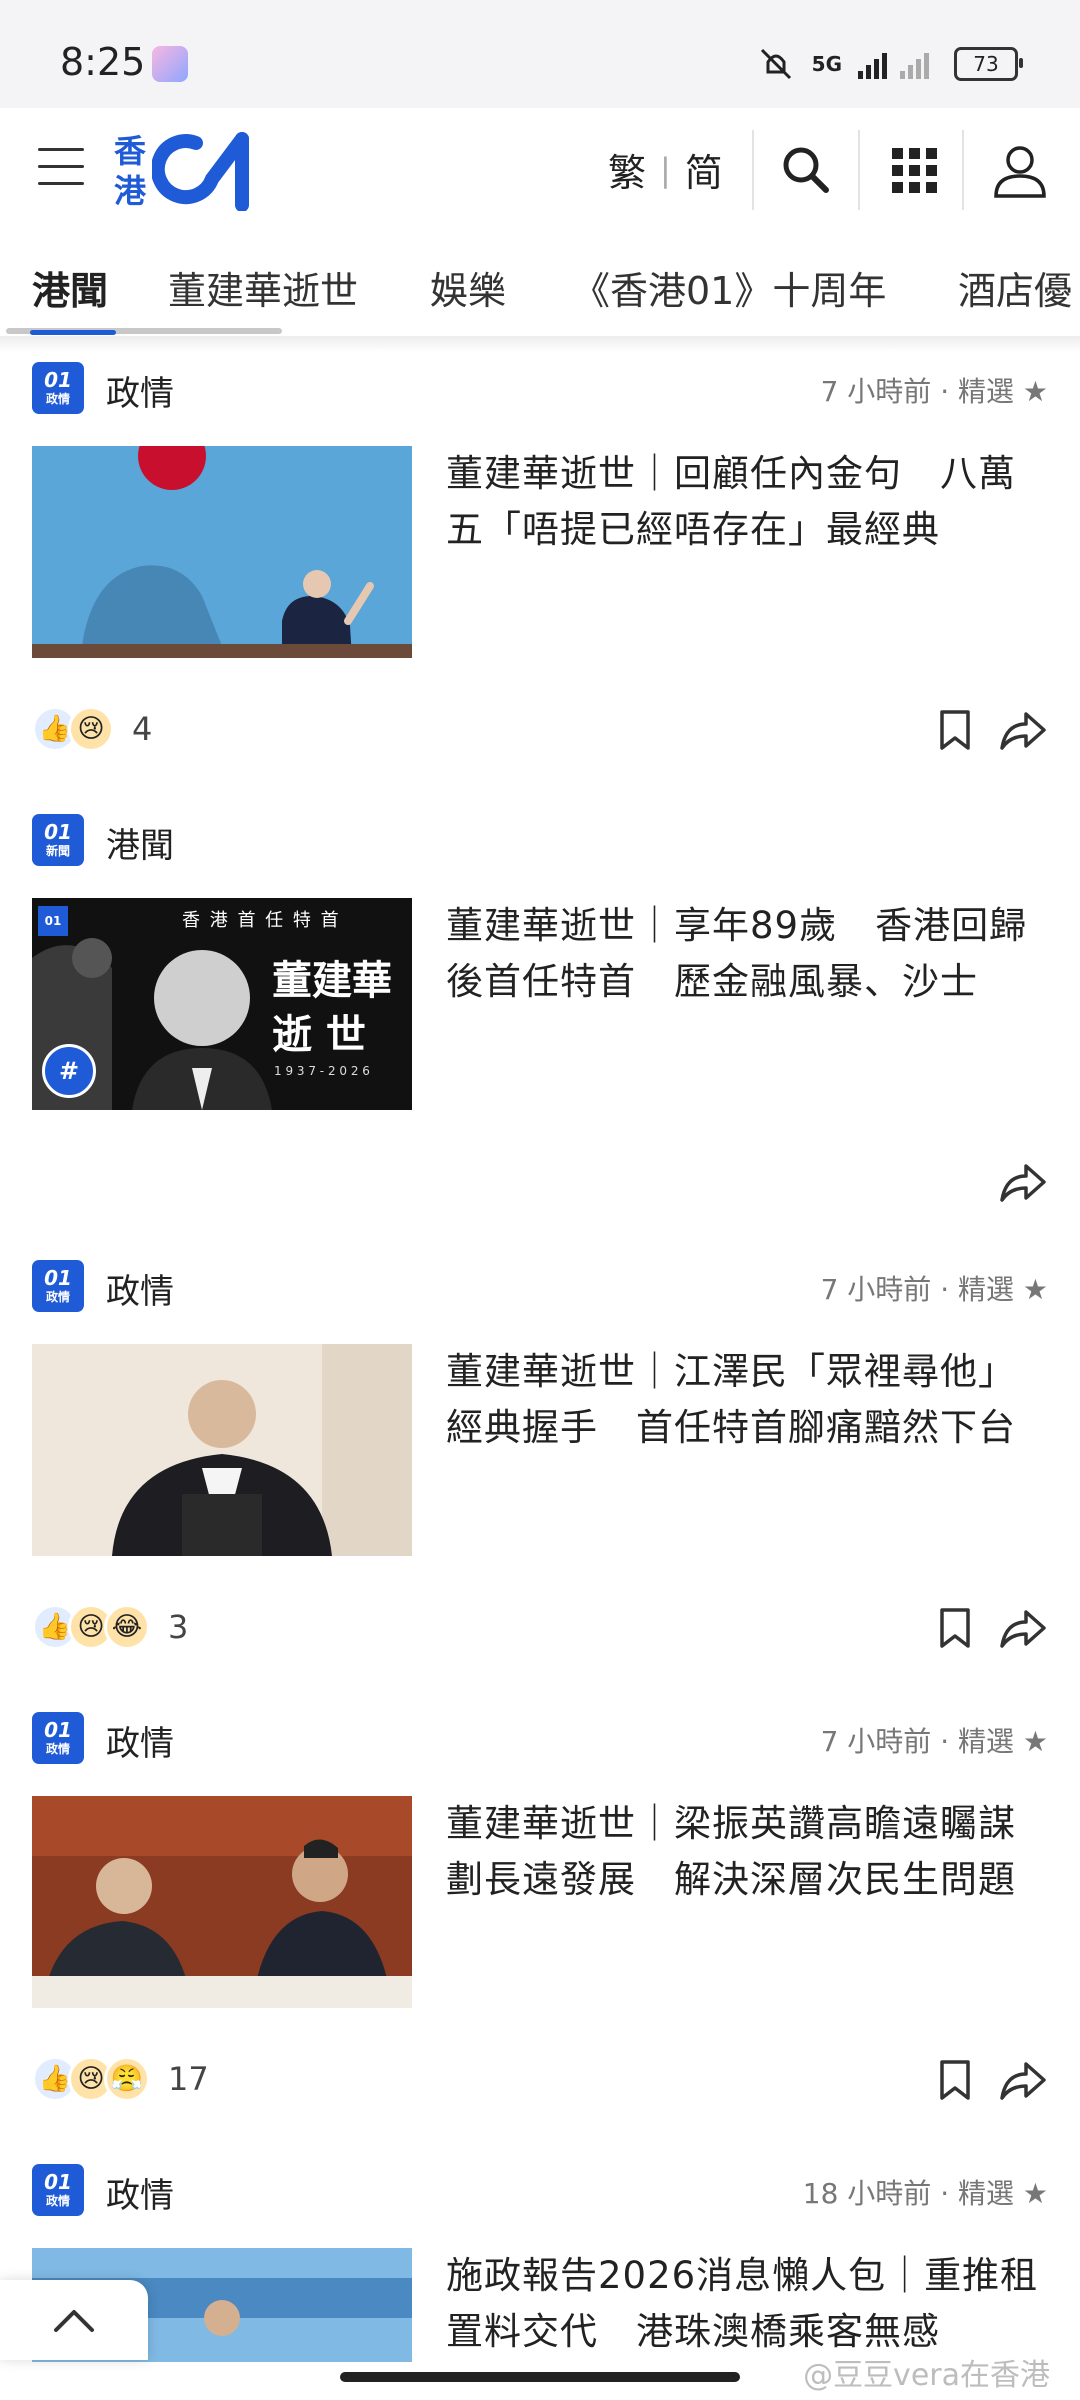  What do you see at coordinates (127, 1627) in the screenshot?
I see `laugh-reaction-icon: 😂` at bounding box center [127, 1627].